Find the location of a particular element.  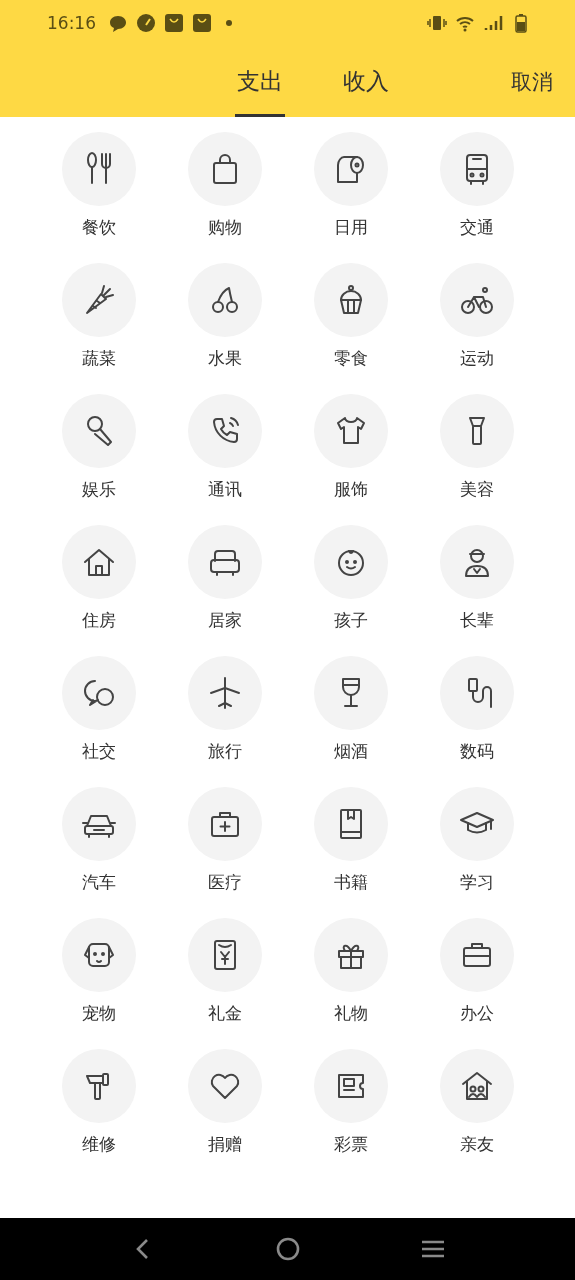

category-label: 学习 is located at coordinates (476, 882).